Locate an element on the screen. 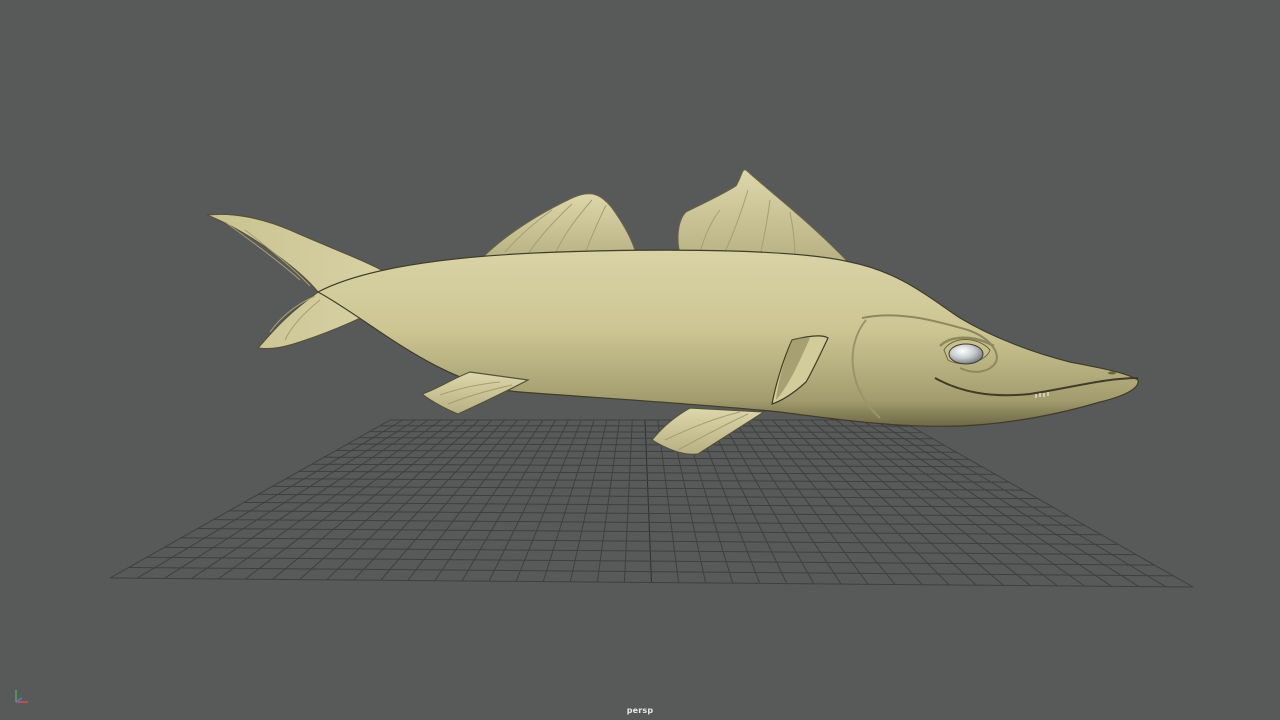 The height and width of the screenshot is (720, 1280). nostril is located at coordinates (1112, 373).